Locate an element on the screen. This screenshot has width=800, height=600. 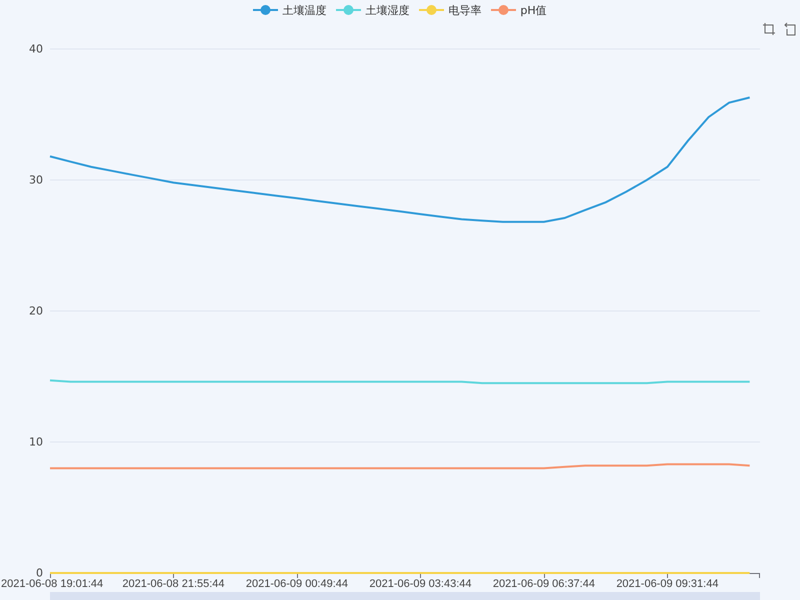
legend-label: pH值 is located at coordinates (533, 10).